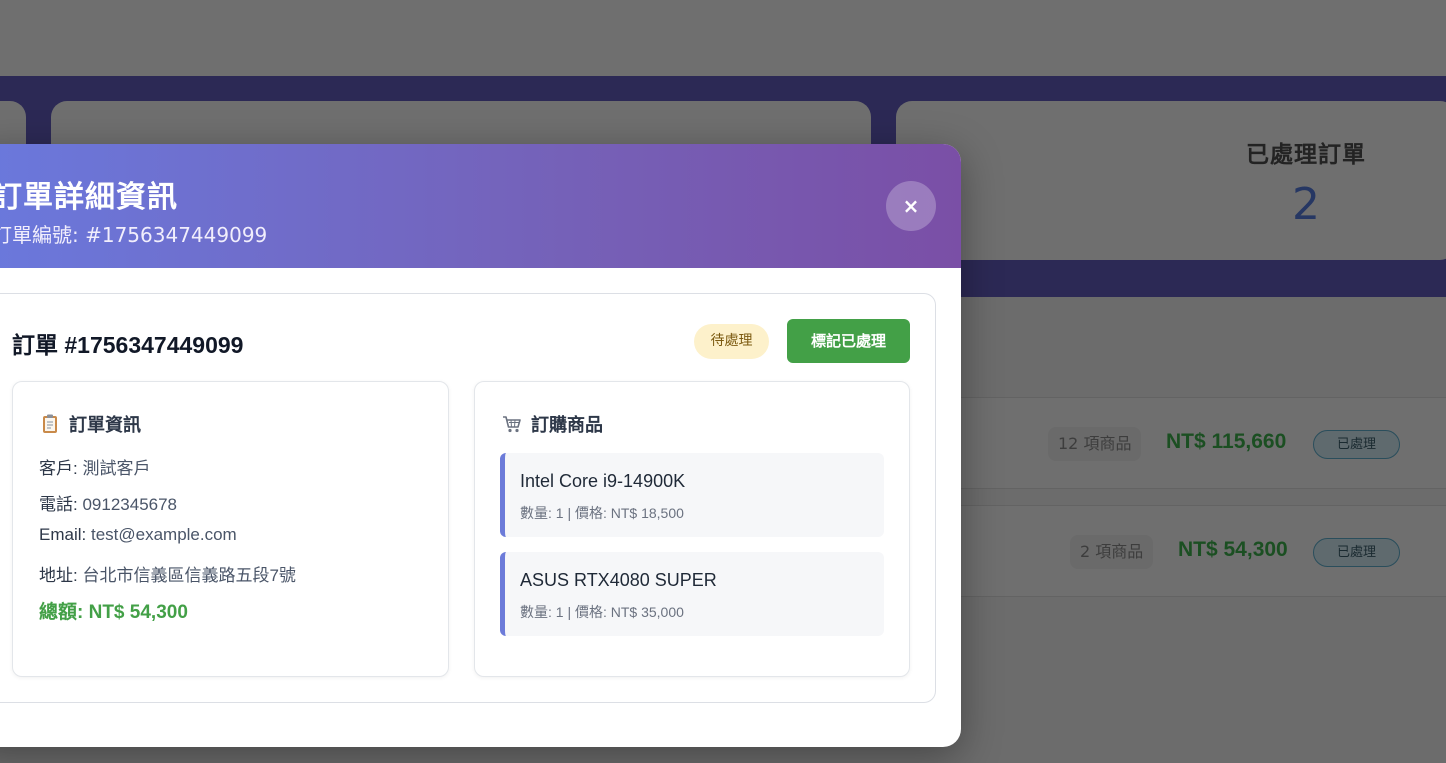 The width and height of the screenshot is (1446, 763). I want to click on order-info-title: 訂單資訊, so click(90, 424).